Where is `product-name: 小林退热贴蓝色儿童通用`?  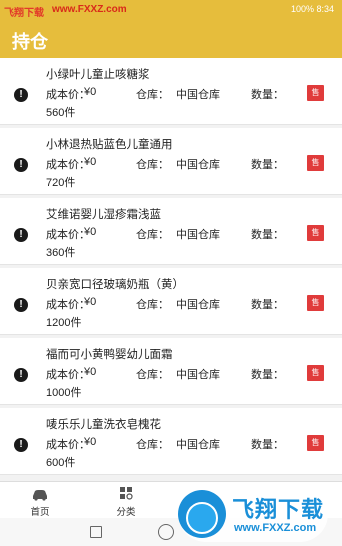 product-name: 小林退热贴蓝色儿童通用 is located at coordinates (109, 145).